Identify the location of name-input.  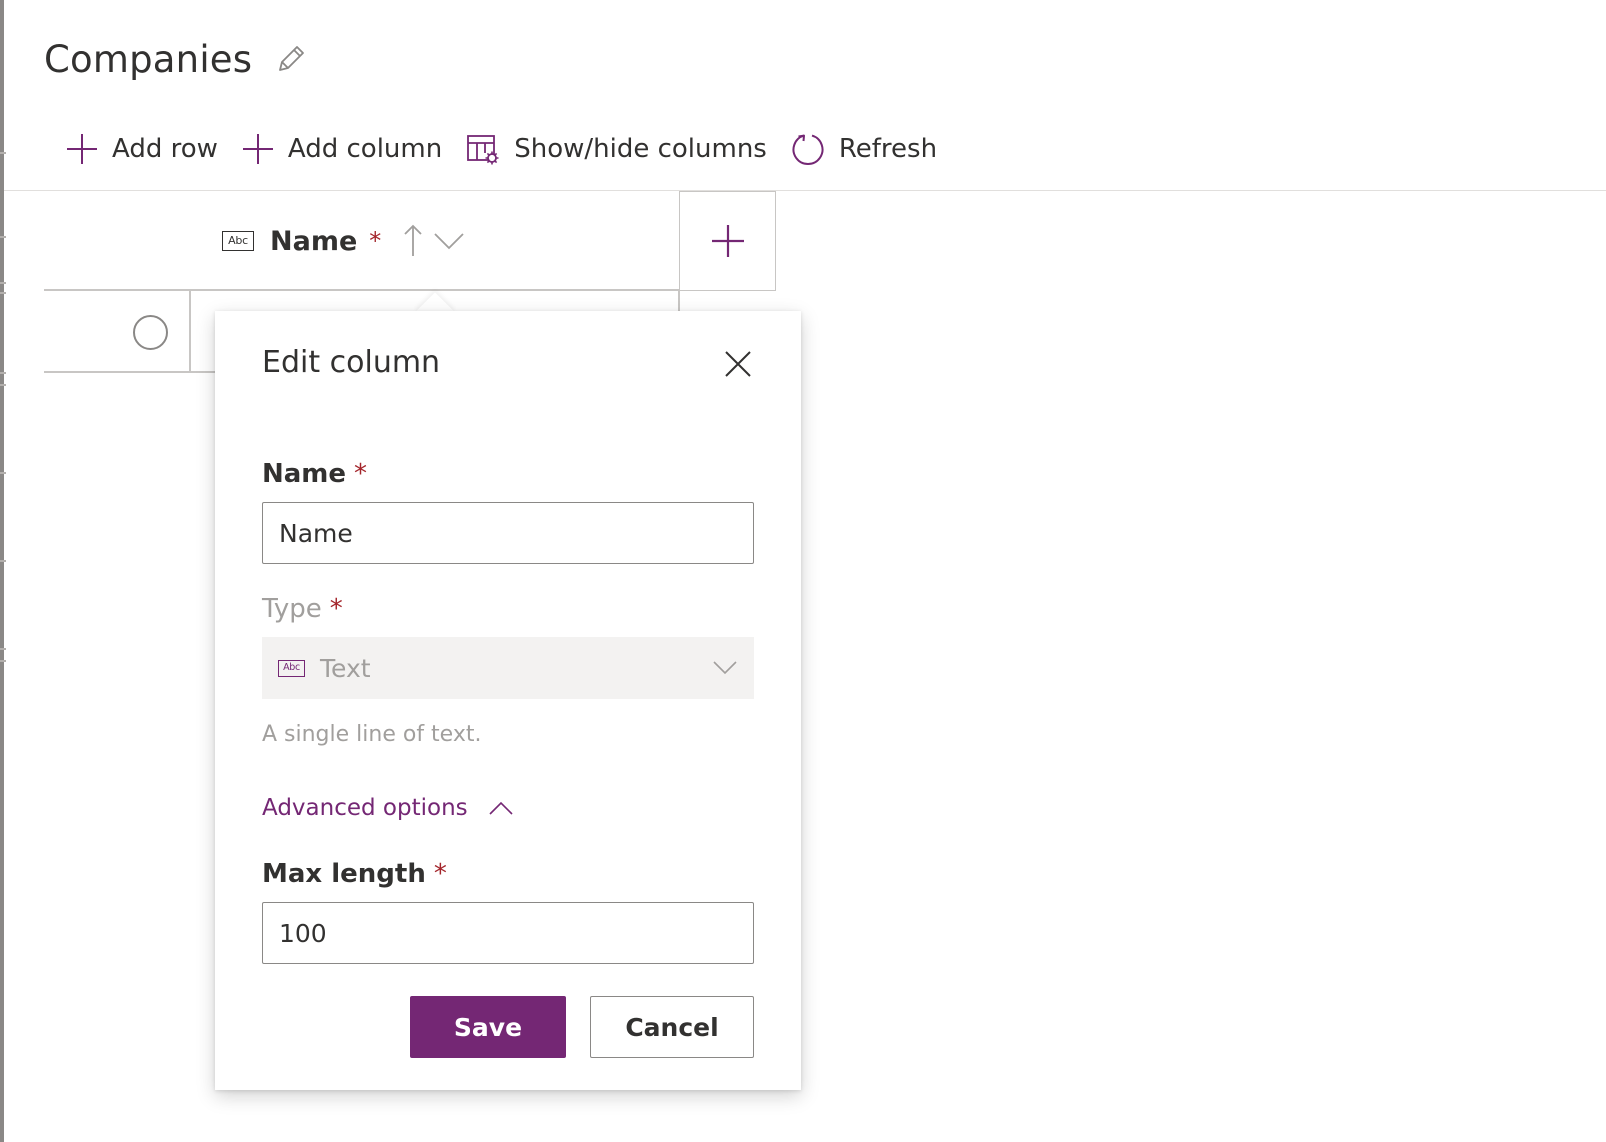
(508, 533).